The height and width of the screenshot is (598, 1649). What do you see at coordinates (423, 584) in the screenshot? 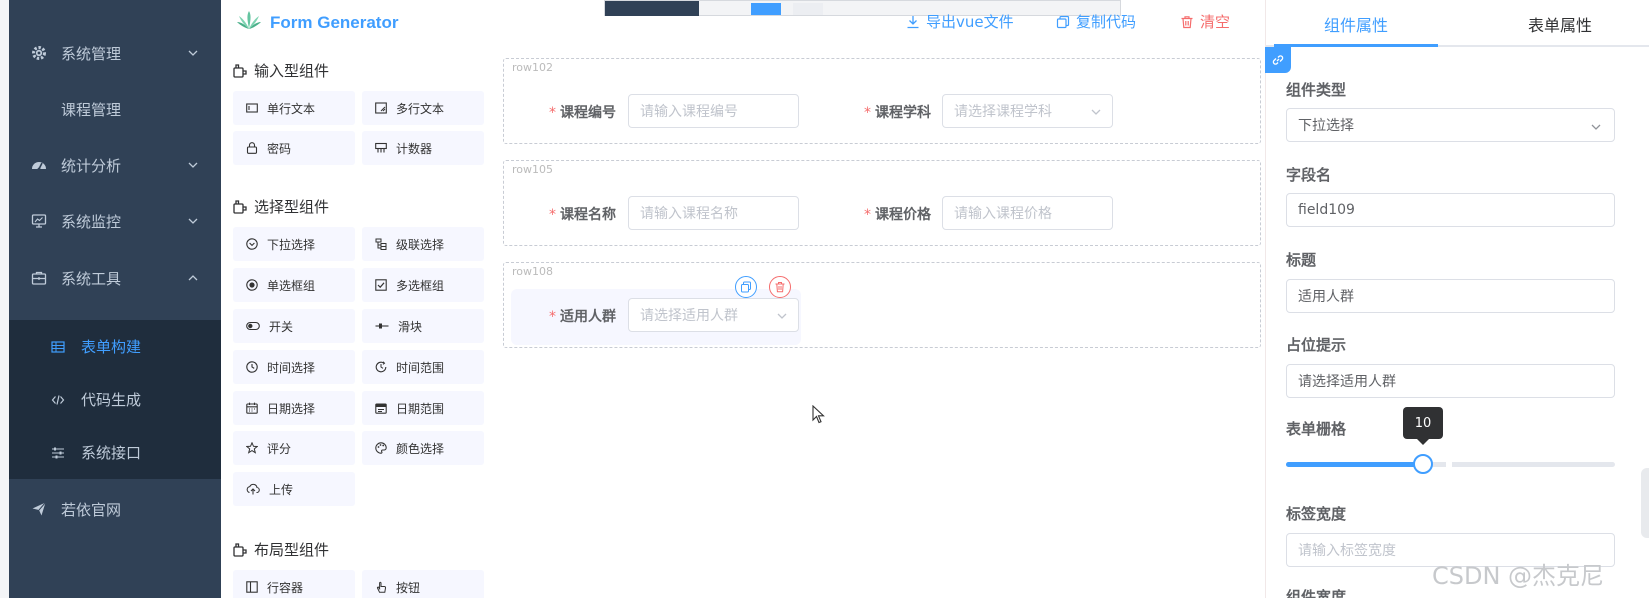
I see `palette-item-button: 按钮` at bounding box center [423, 584].